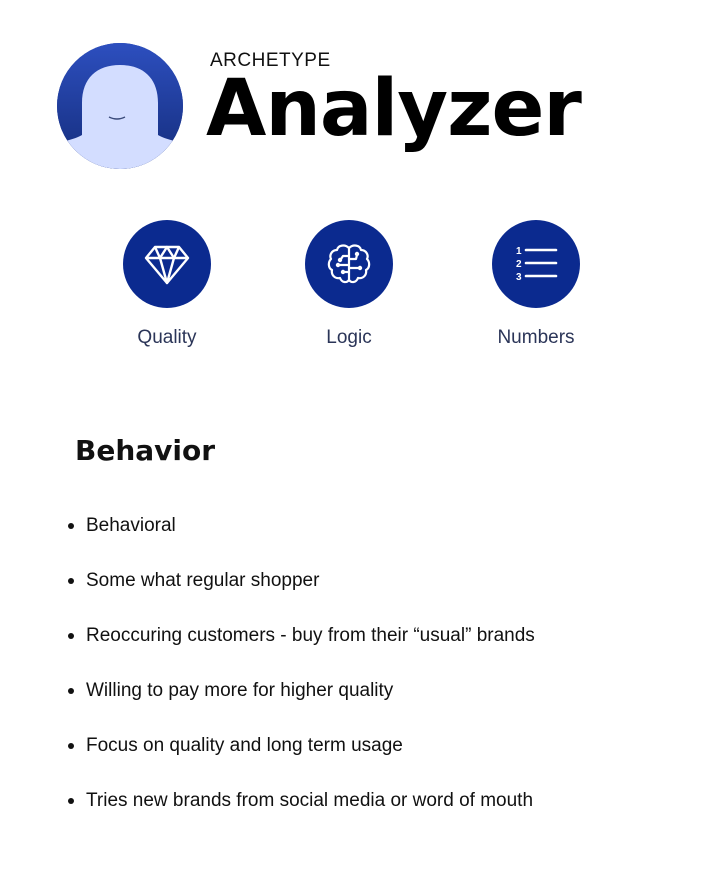  I want to click on trait-label: Numbers, so click(536, 337).